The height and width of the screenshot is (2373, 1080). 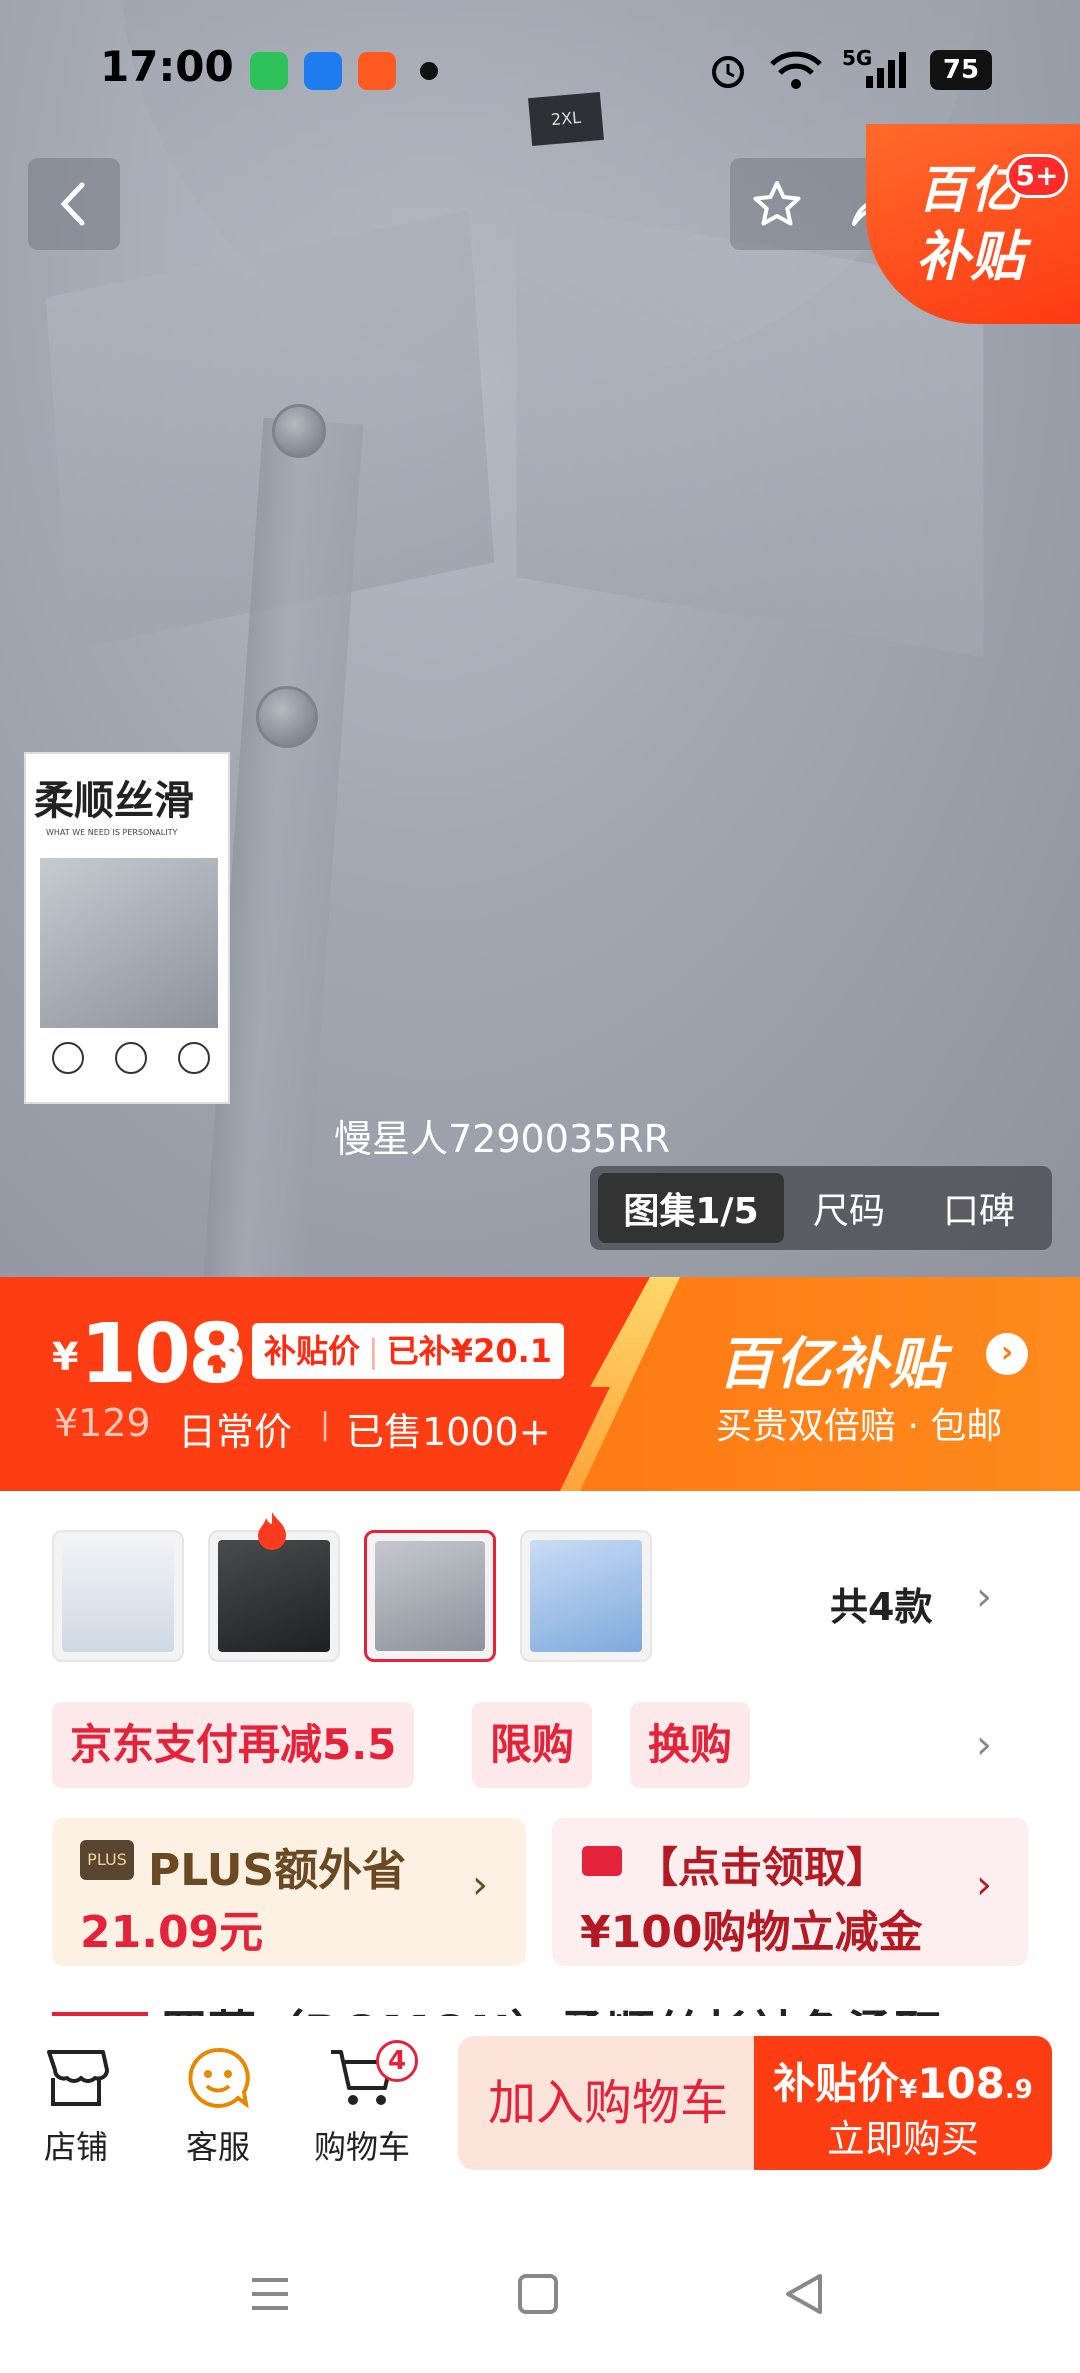 I want to click on original-price: ¥129, so click(x=102, y=1423).